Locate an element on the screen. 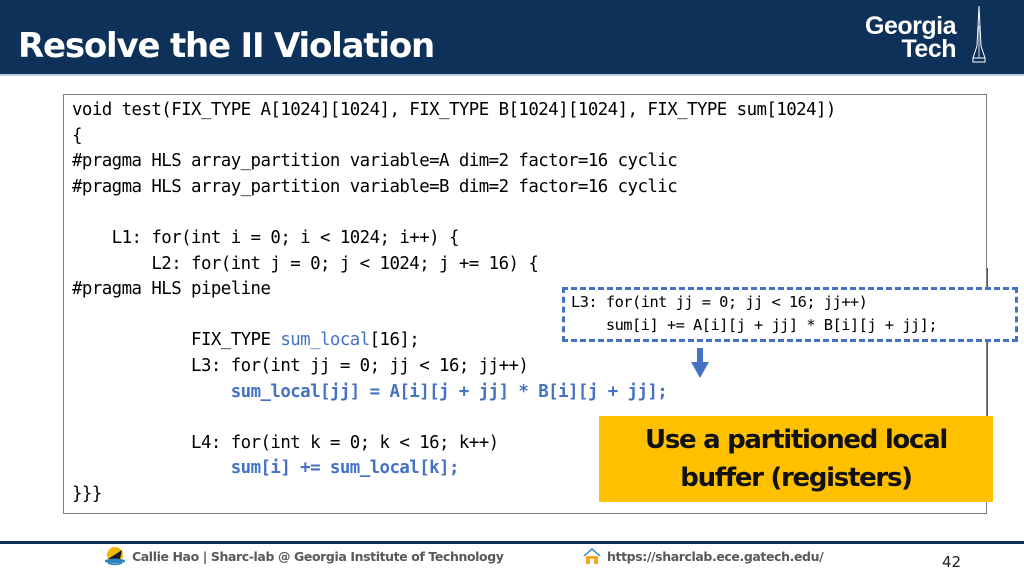  code-line: L2: for(int j = 0; j < 1024; j += 16) { is located at coordinates (305, 263).